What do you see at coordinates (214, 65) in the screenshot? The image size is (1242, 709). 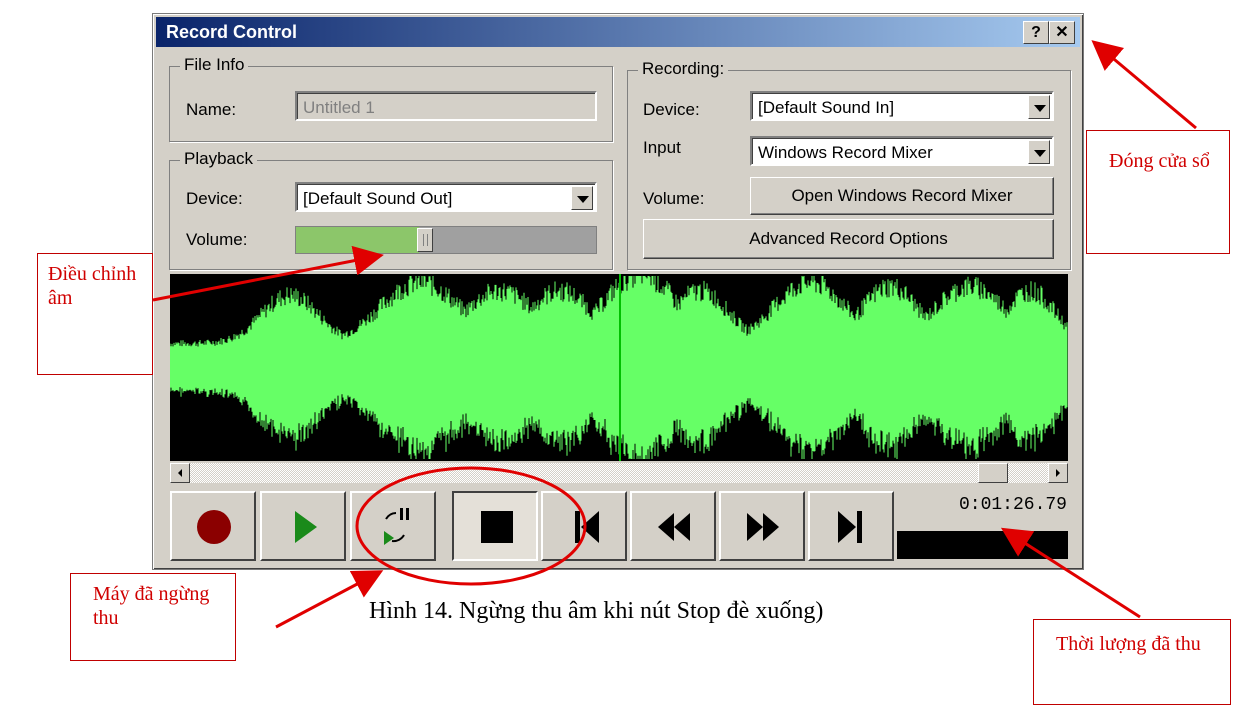 I see `file-info-label: File Info` at bounding box center [214, 65].